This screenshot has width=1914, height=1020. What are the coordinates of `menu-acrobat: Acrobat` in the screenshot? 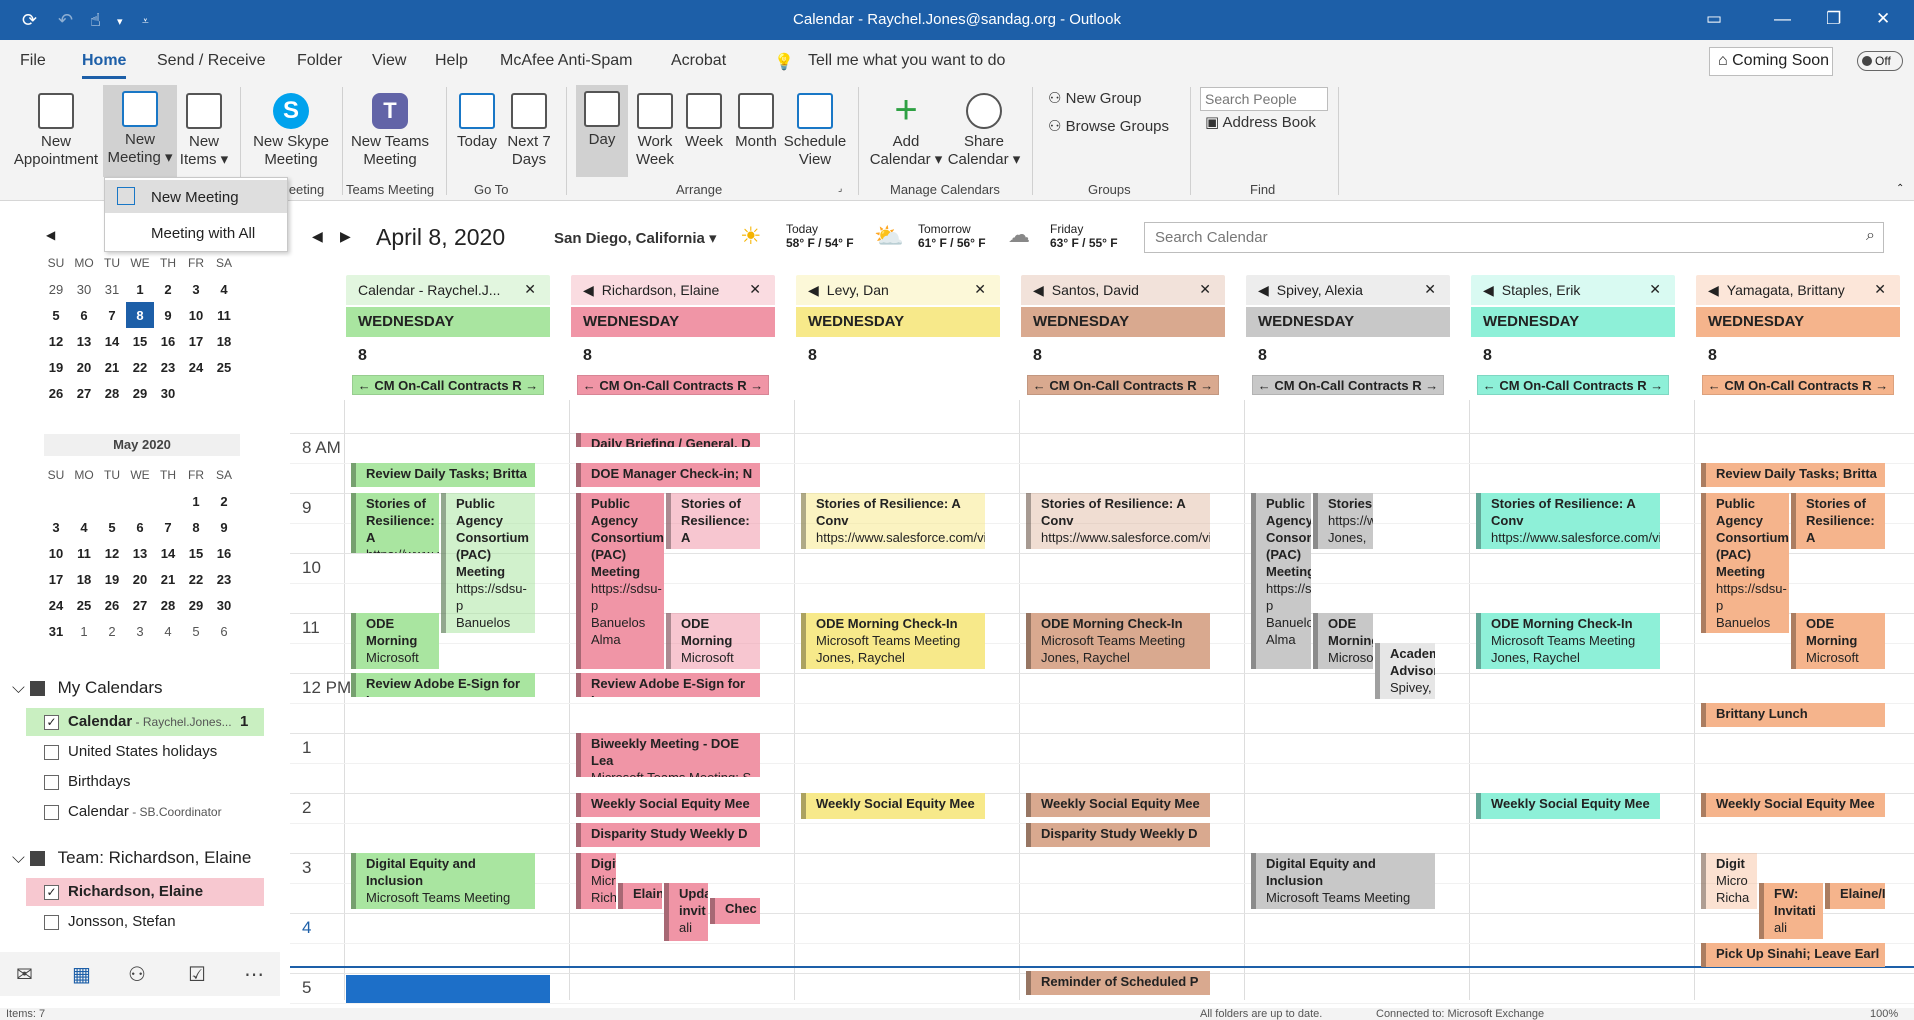 It's located at (698, 61).